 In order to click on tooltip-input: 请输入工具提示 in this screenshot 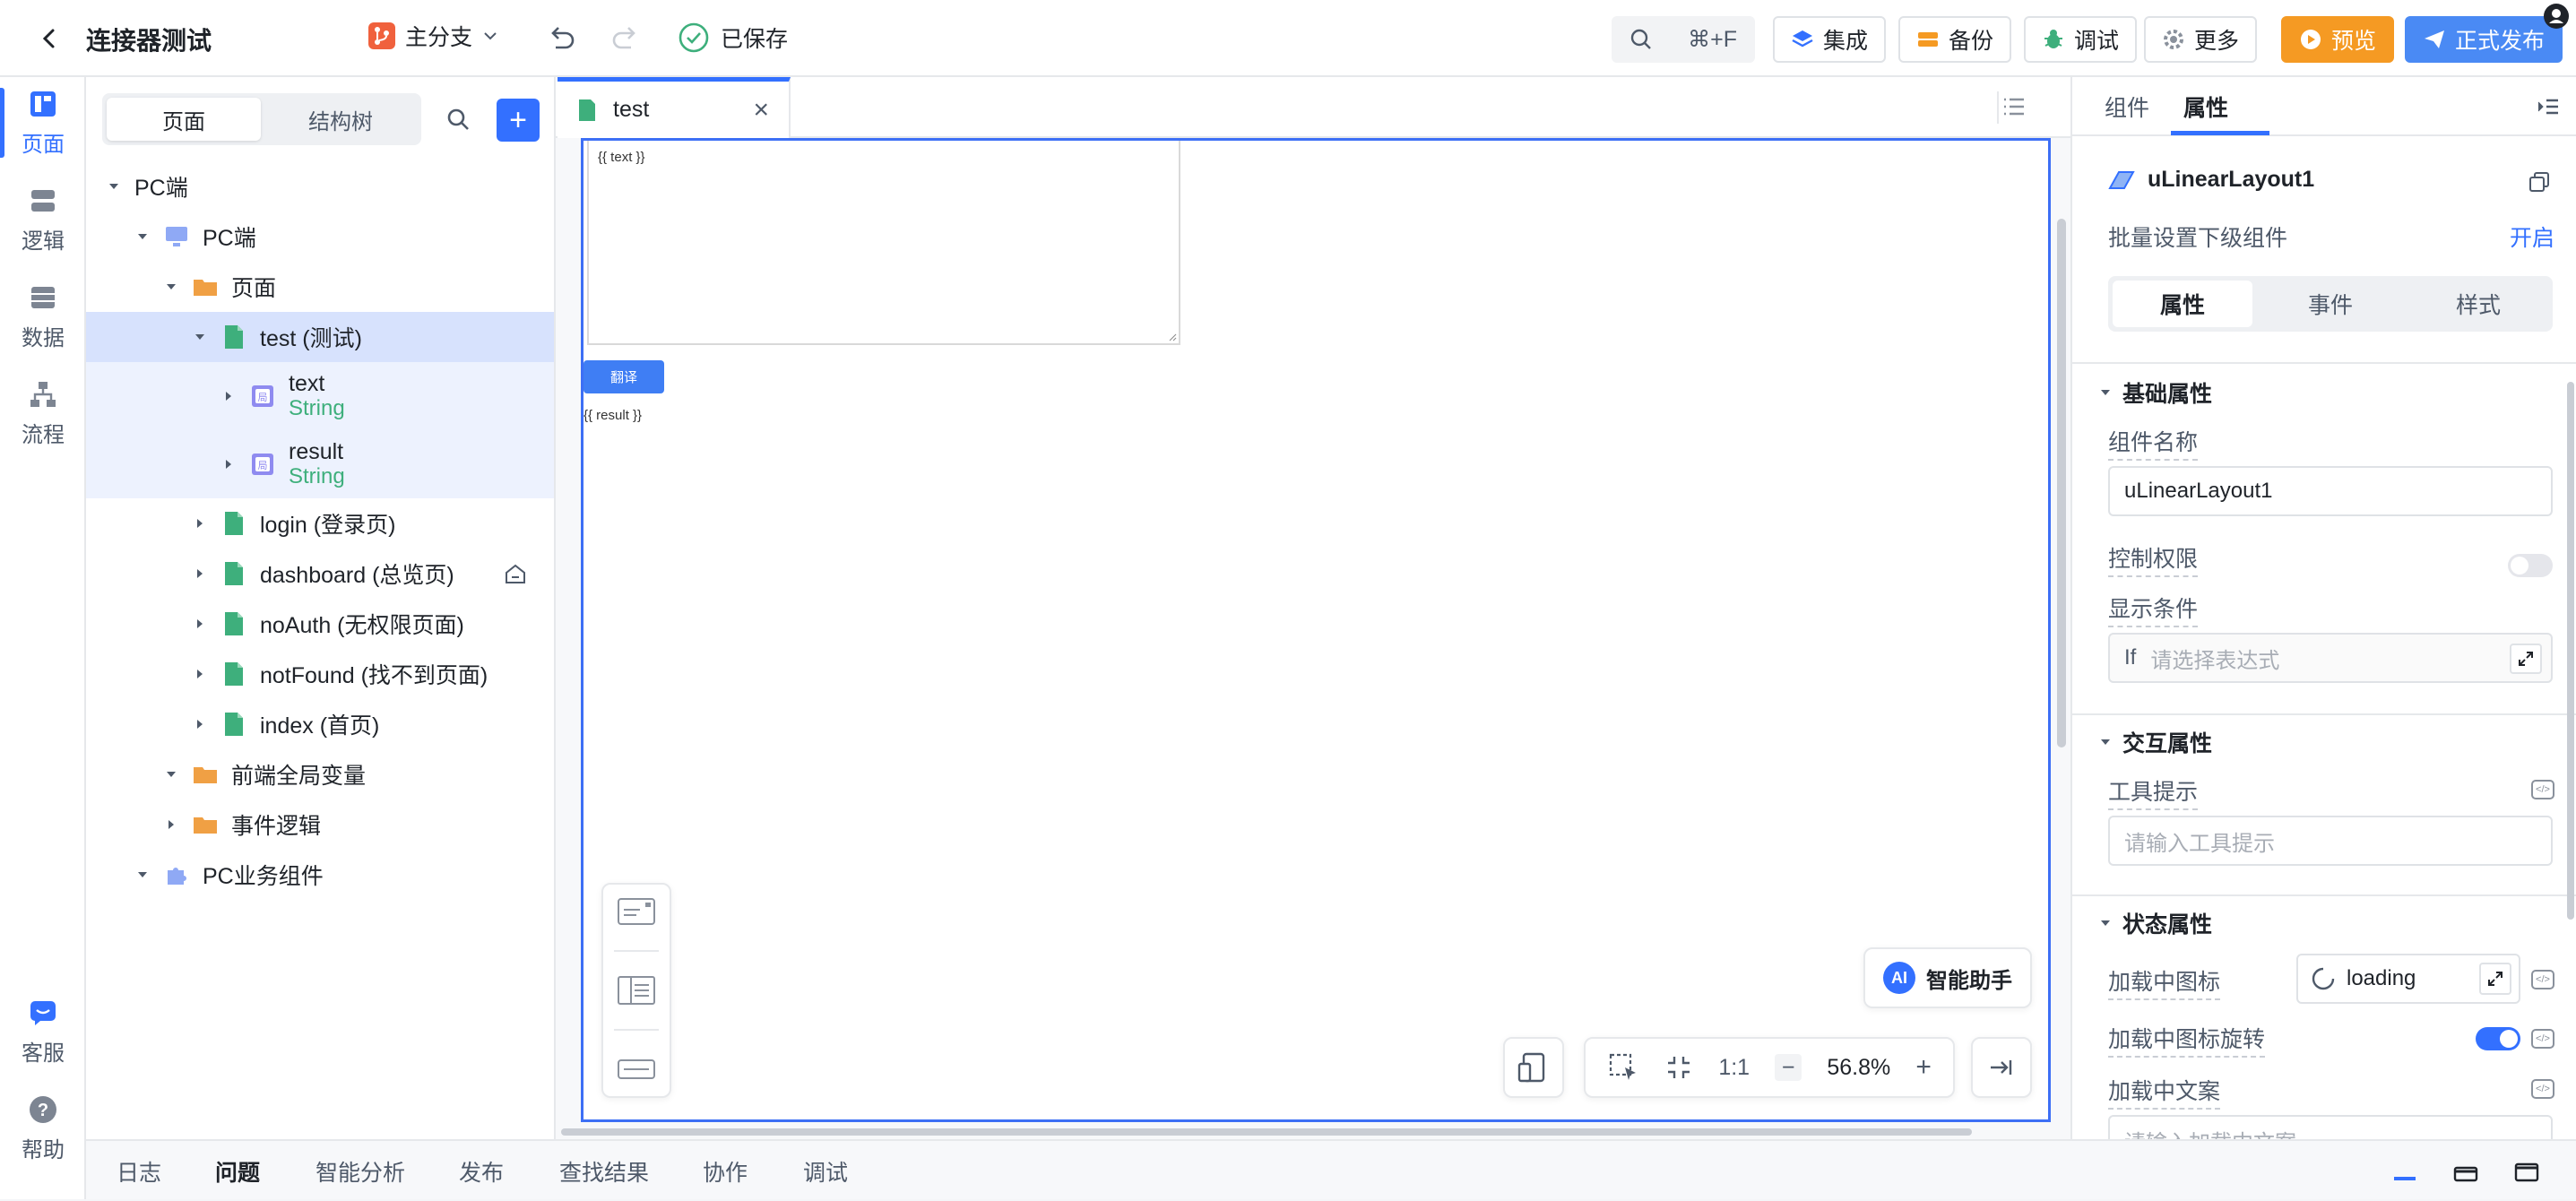, I will do `click(2330, 841)`.